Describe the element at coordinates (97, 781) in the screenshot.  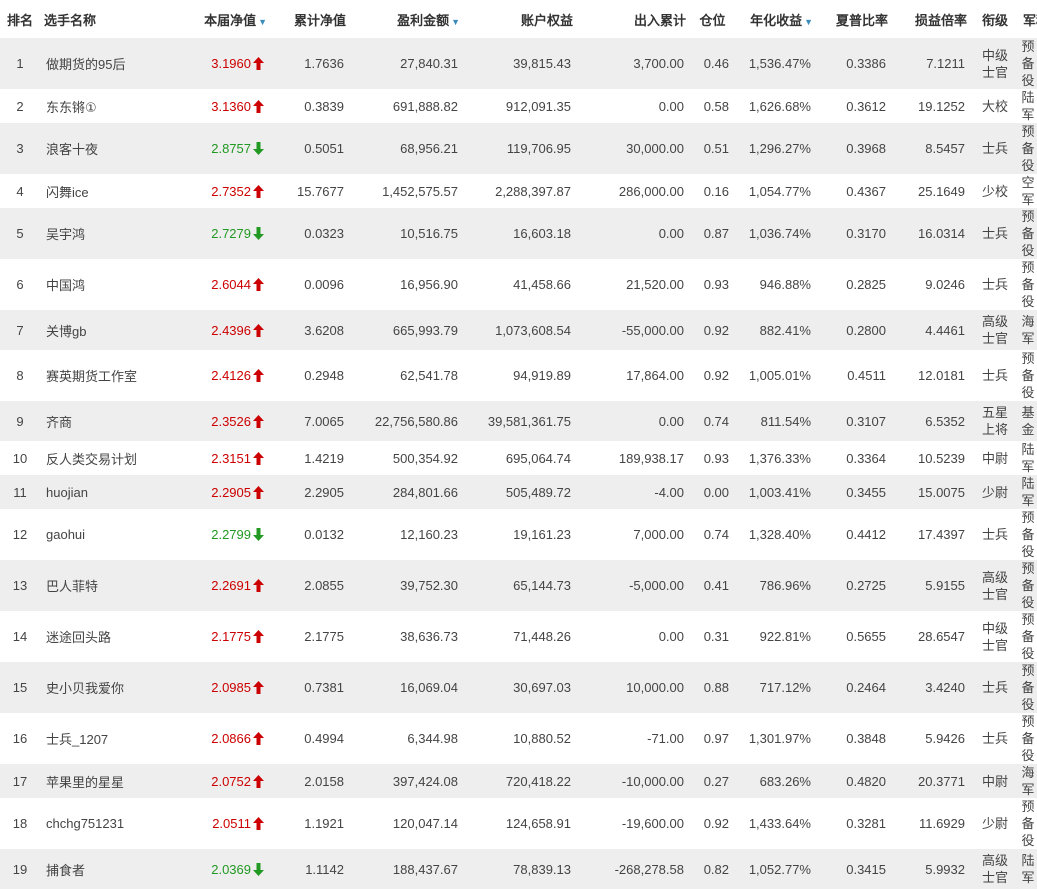
I see `player-name-cell: 苹果里的星星` at that location.